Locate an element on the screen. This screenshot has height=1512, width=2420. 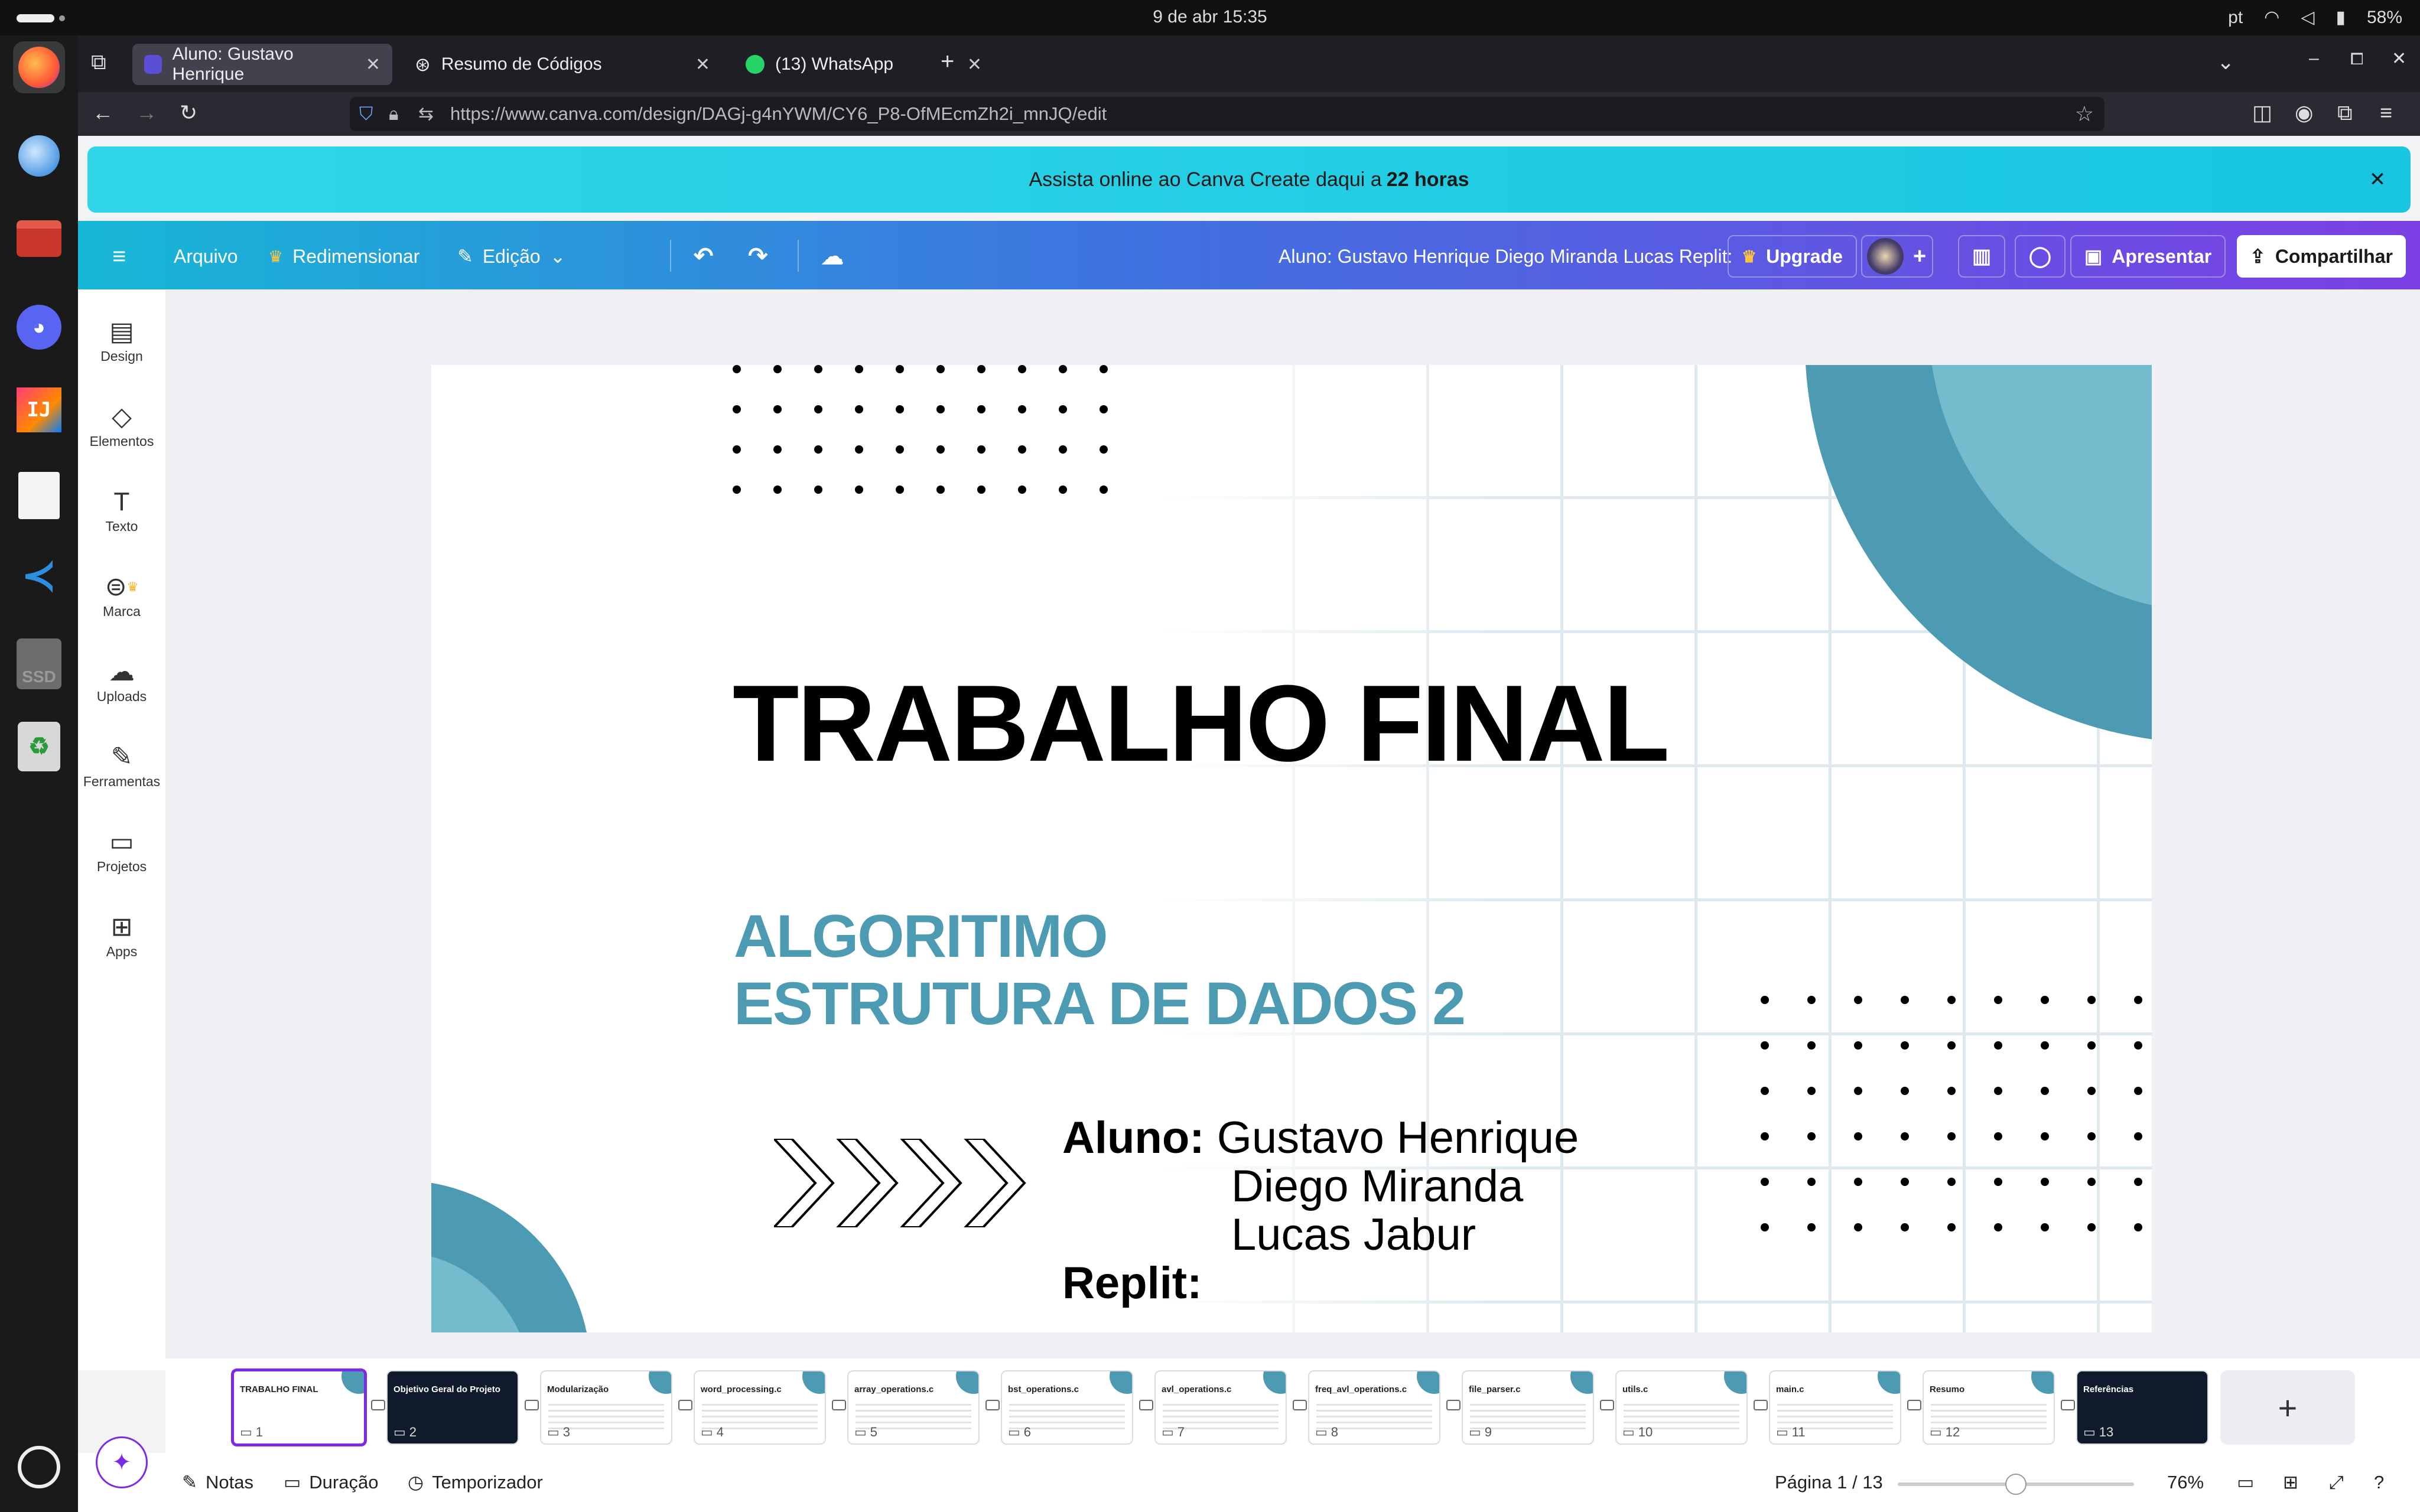
slide-title: TRABALHO FINAL is located at coordinates (1201, 723).